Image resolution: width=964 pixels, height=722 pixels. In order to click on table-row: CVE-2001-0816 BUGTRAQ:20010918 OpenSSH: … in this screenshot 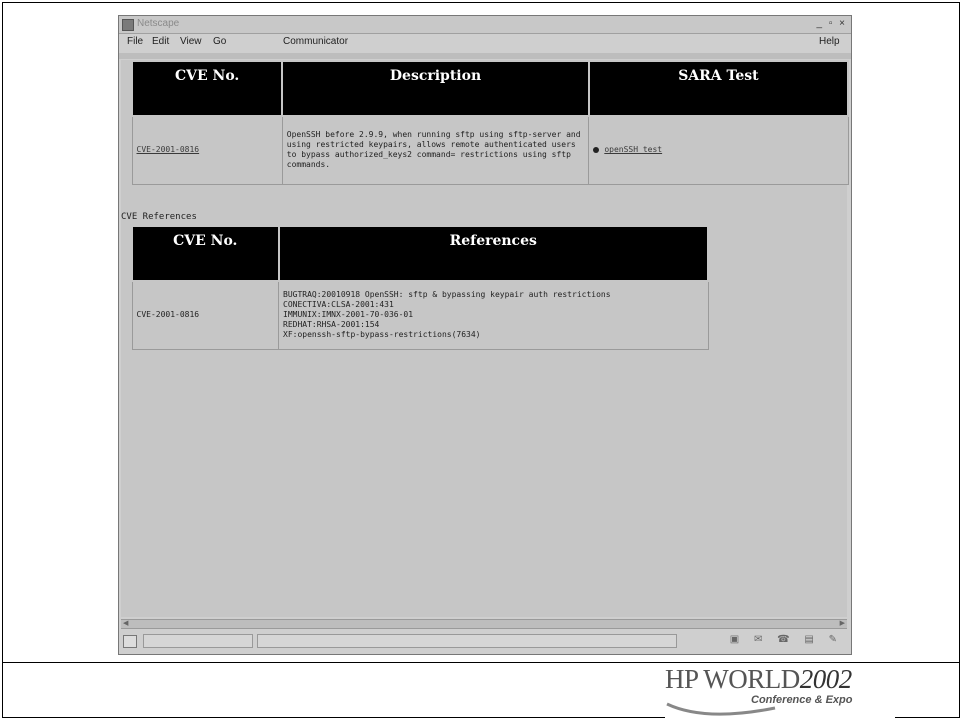, I will do `click(420, 315)`.